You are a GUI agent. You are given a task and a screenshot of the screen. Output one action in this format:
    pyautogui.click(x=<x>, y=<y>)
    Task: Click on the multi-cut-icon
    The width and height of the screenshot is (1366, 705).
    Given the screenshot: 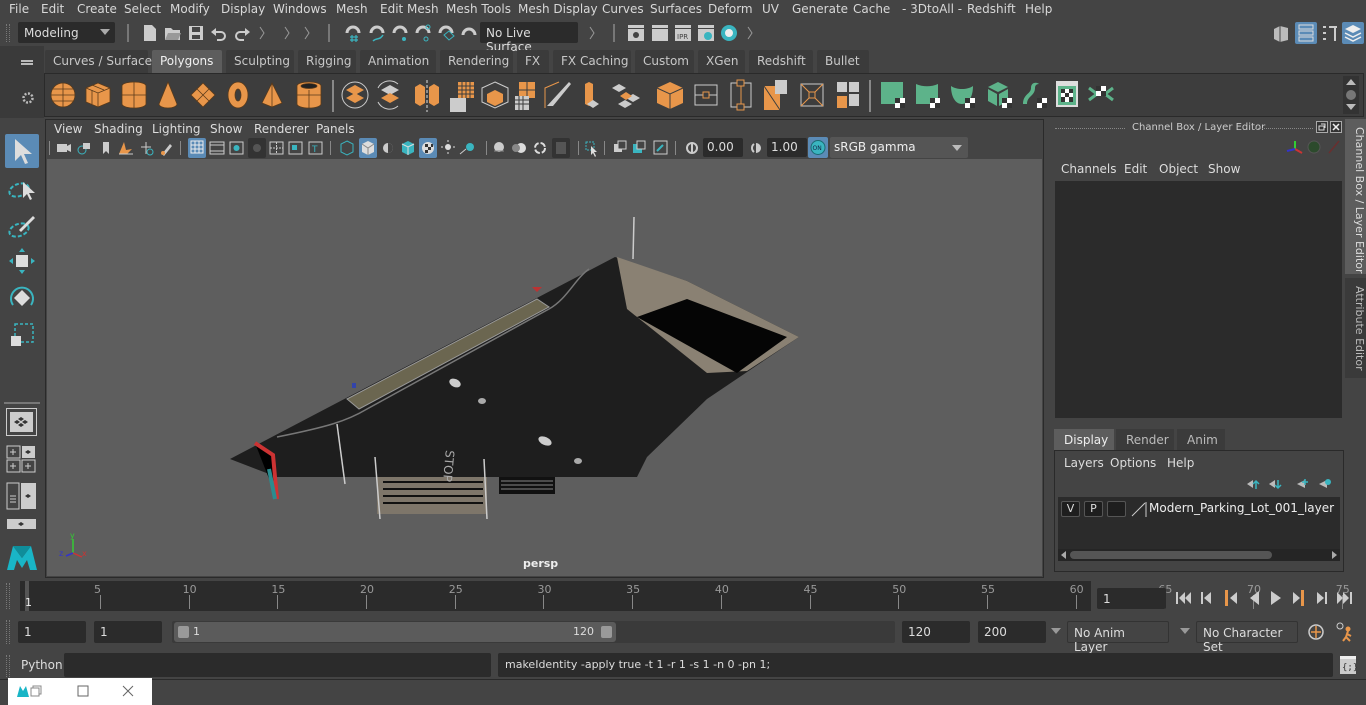 What is the action you would take?
    pyautogui.click(x=557, y=94)
    